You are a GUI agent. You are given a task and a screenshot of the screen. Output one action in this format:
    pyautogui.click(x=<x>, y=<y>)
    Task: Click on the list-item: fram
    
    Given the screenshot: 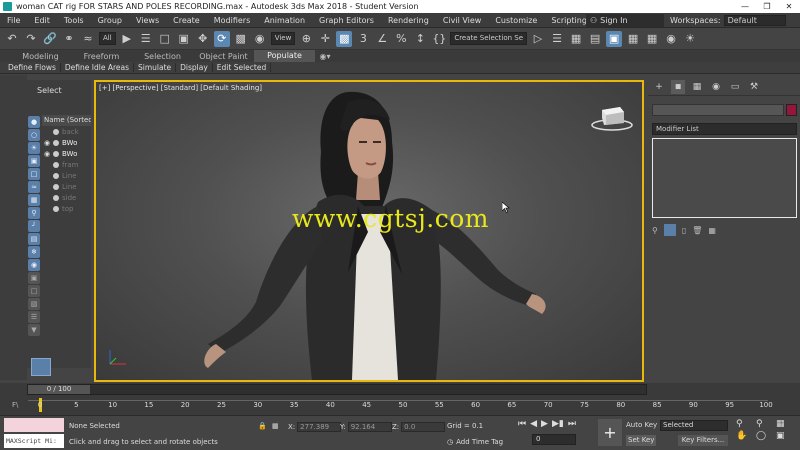 What is the action you would take?
    pyautogui.click(x=66, y=164)
    